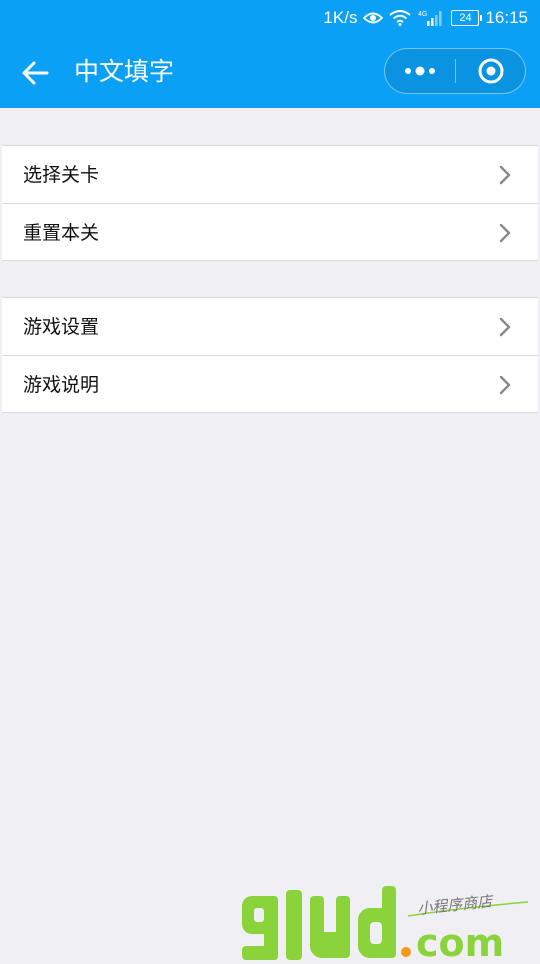 The width and height of the screenshot is (540, 964). I want to click on close-button, so click(491, 71).